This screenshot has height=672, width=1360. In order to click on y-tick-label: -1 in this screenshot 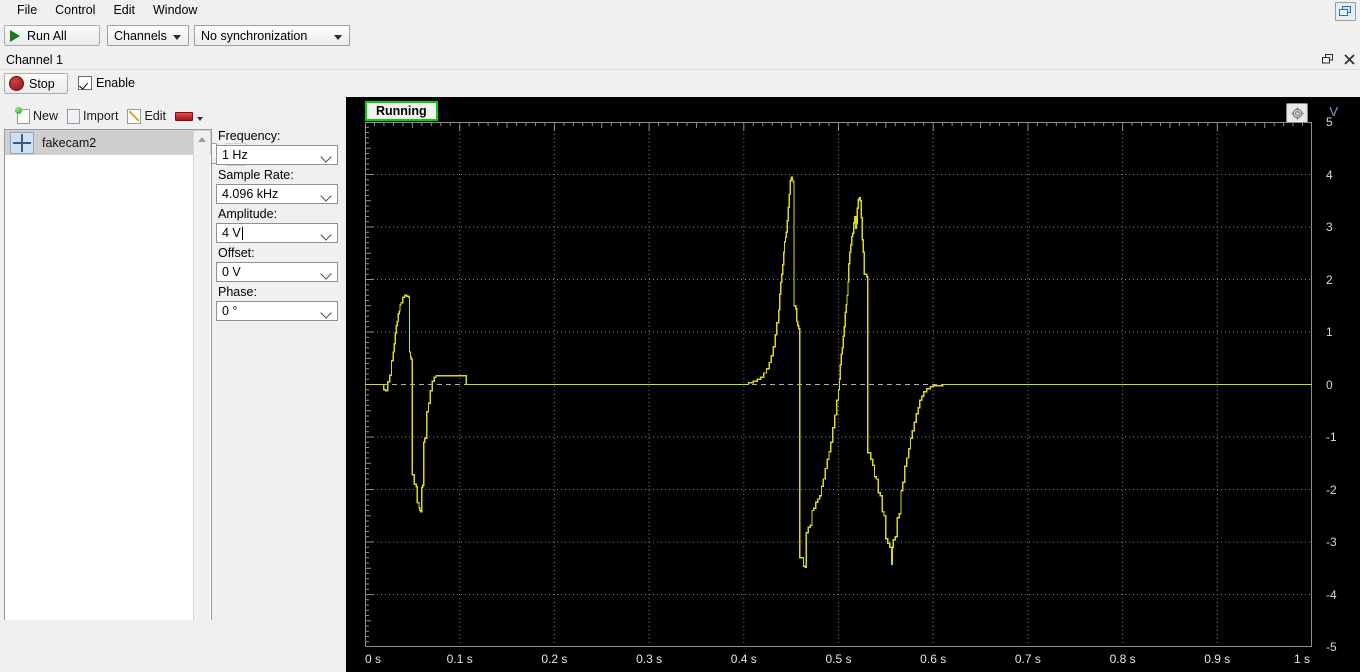, I will do `click(1331, 437)`.